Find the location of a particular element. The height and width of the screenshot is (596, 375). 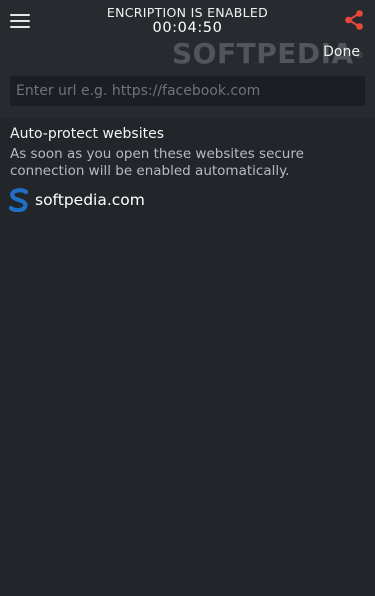

softpedia-logo-icon is located at coordinates (19, 200).